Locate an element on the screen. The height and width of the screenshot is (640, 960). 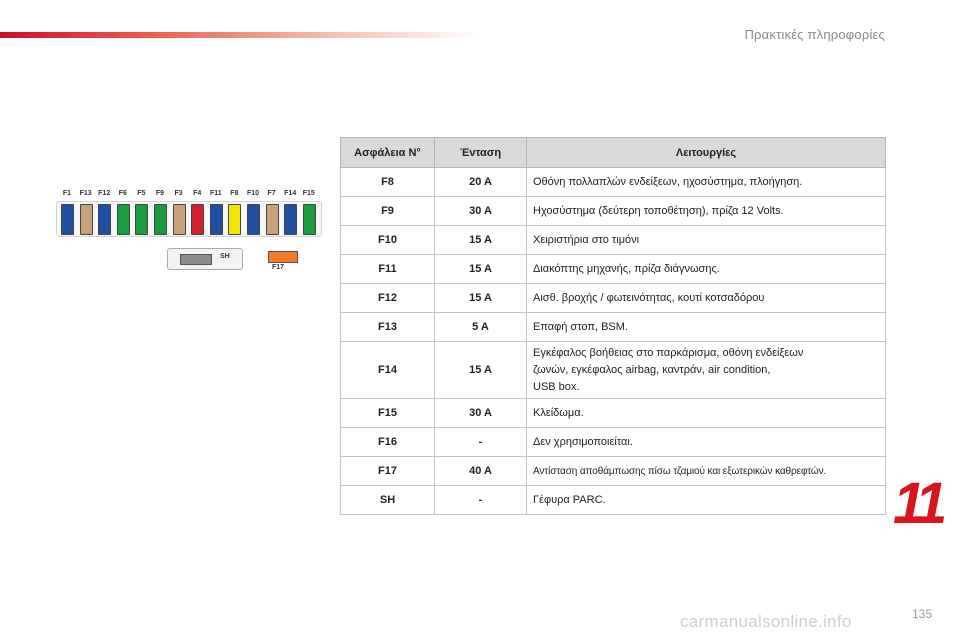
fuse-number: F8 is located at coordinates (387, 182).